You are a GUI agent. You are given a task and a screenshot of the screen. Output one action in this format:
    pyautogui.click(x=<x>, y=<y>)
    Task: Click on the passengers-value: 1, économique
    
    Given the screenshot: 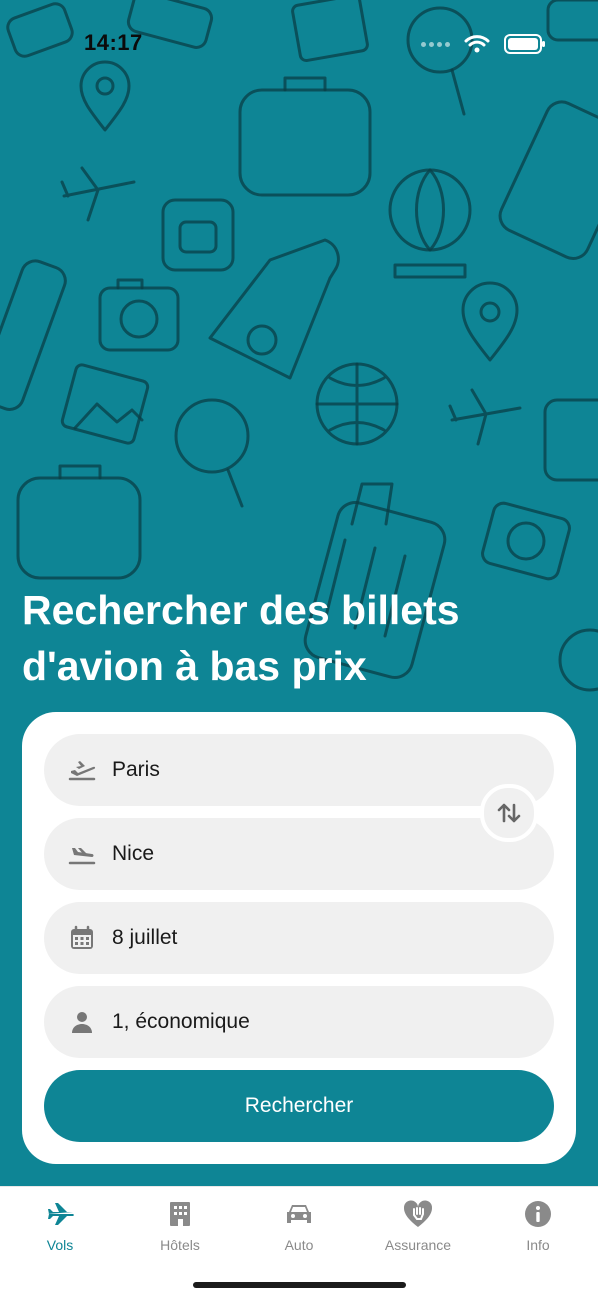 What is the action you would take?
    pyautogui.click(x=181, y=1021)
    